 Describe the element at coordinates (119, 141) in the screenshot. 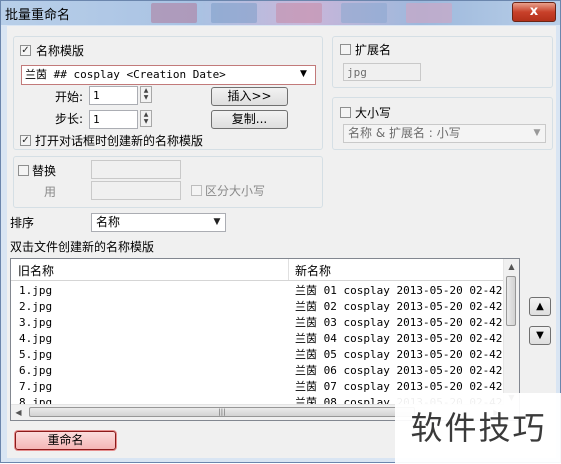

I see `open-dialog-label: 打开对话框时创建新的名称模版` at that location.